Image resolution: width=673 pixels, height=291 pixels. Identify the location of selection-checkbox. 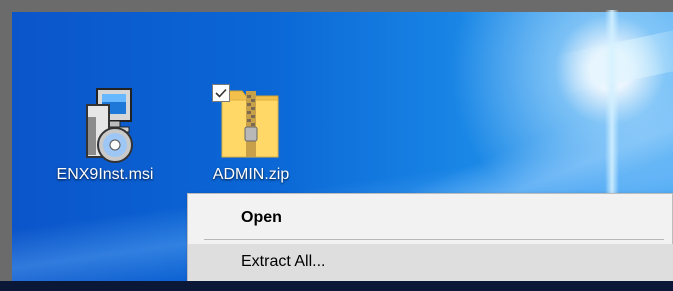
(221, 93).